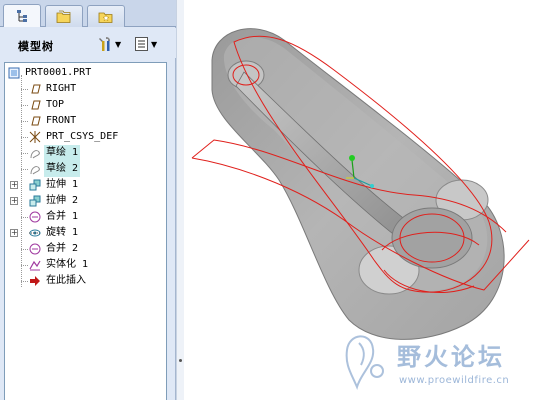 The width and height of the screenshot is (550, 400). I want to click on tree-item: PRT_CSYS_DEF, so click(85, 137).